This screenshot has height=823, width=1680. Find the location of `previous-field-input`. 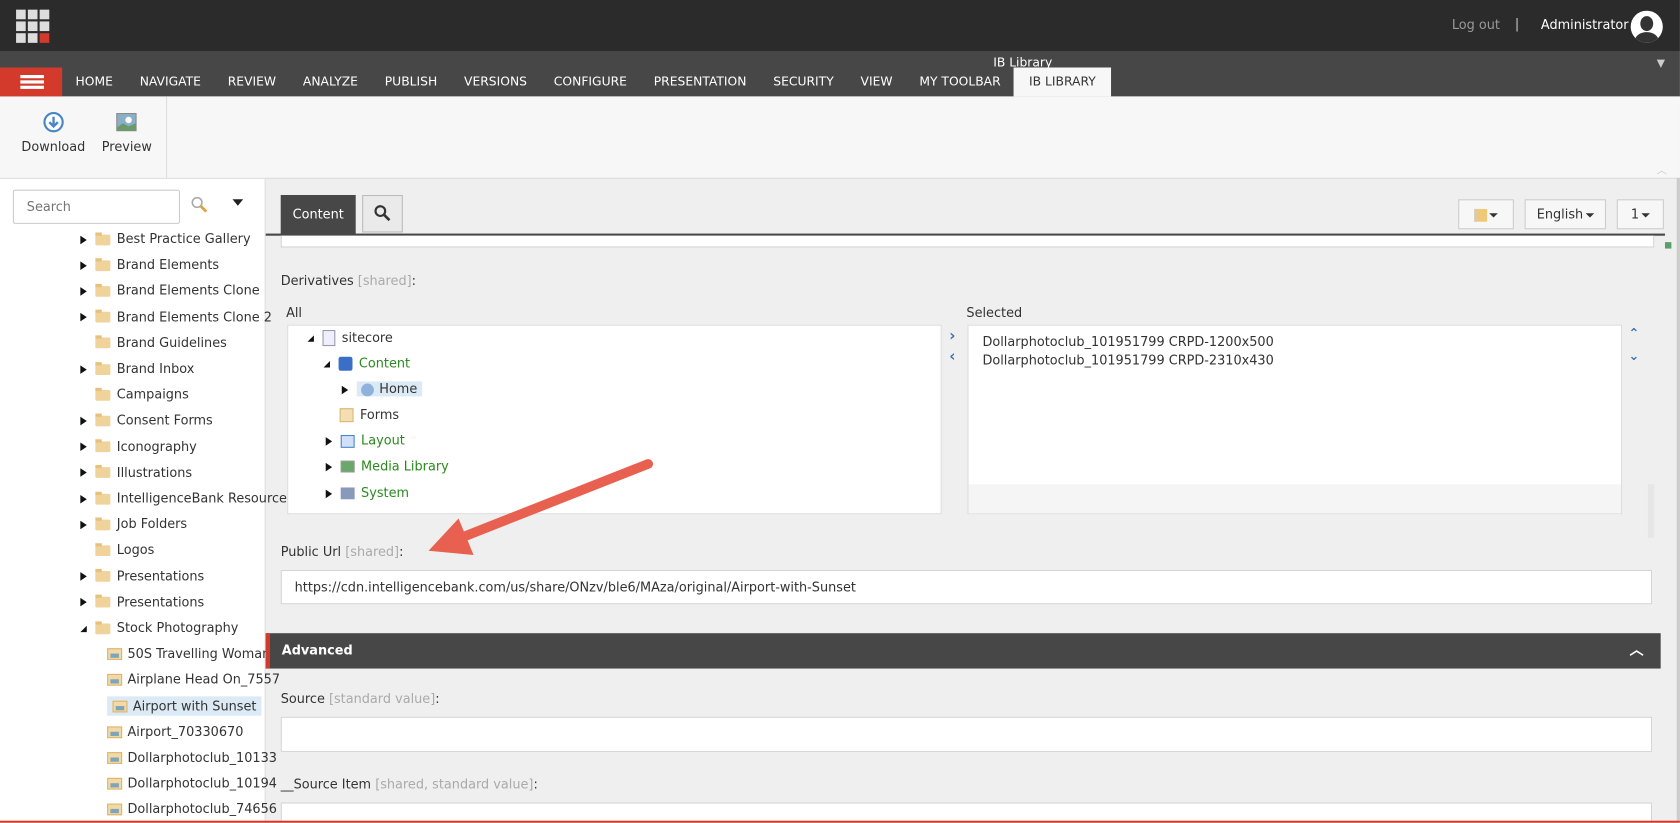

previous-field-input is located at coordinates (967, 241).